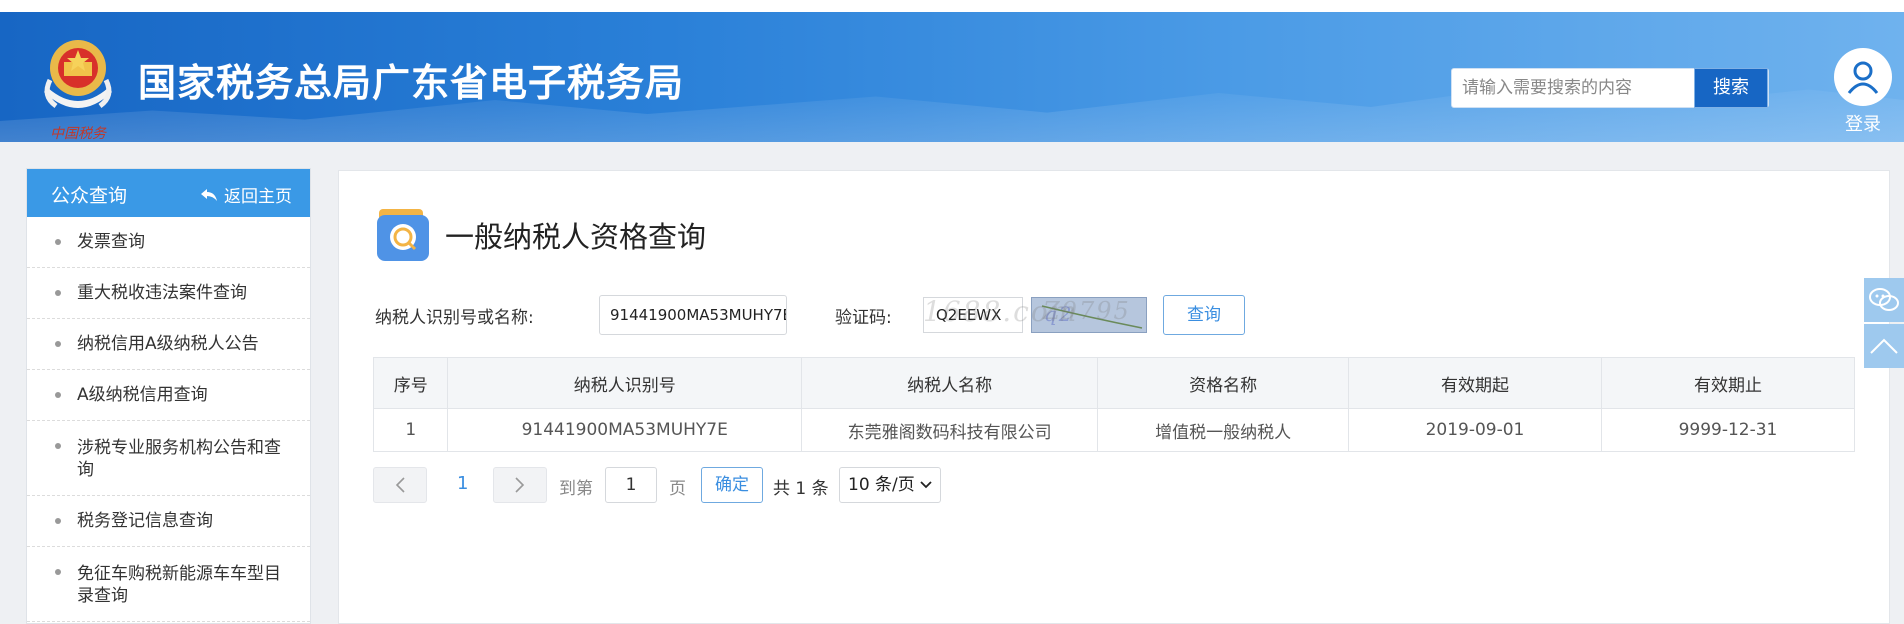 This screenshot has width=1904, height=624. What do you see at coordinates (1863, 124) in the screenshot?
I see `login-label: 登录` at bounding box center [1863, 124].